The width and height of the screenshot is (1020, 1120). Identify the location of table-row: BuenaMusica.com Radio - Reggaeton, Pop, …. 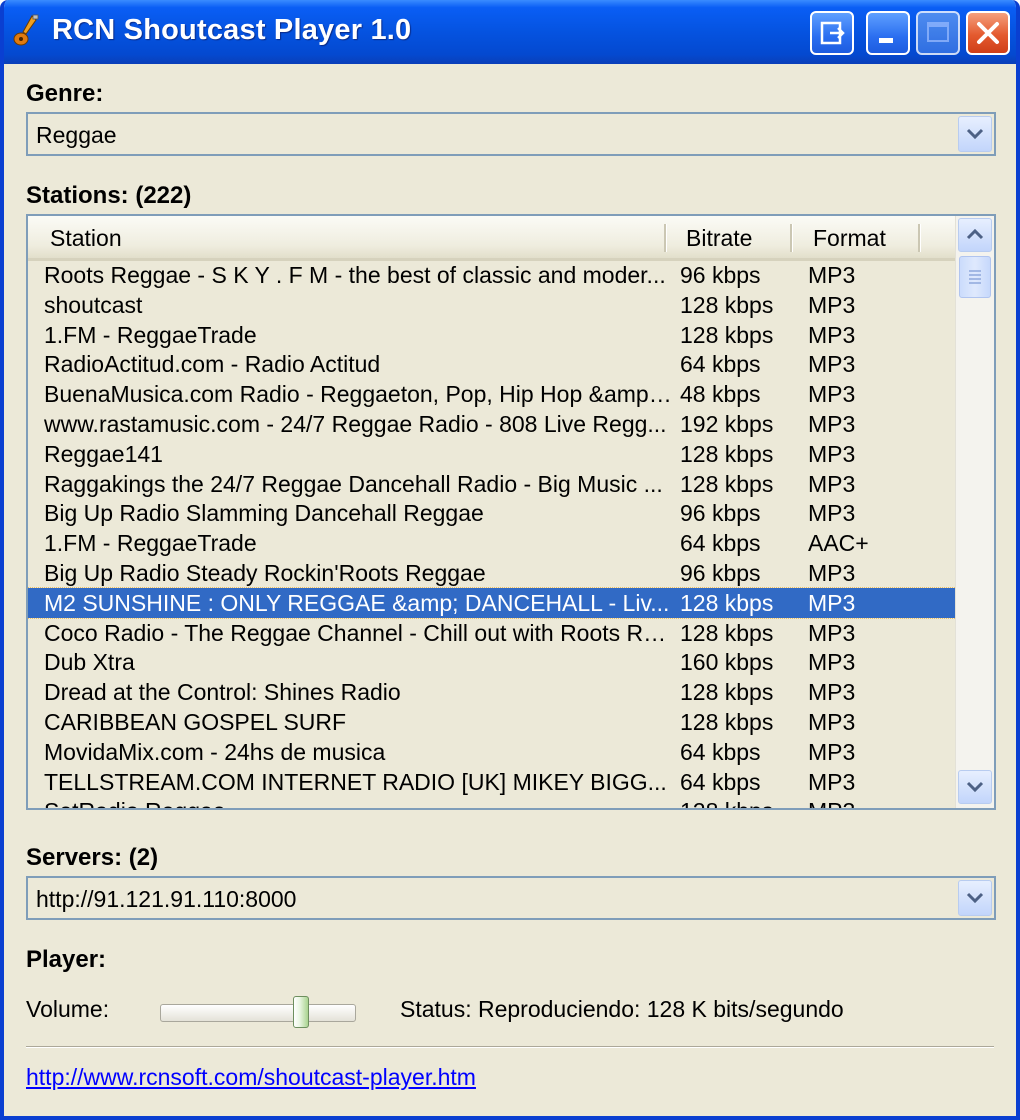
(493, 394).